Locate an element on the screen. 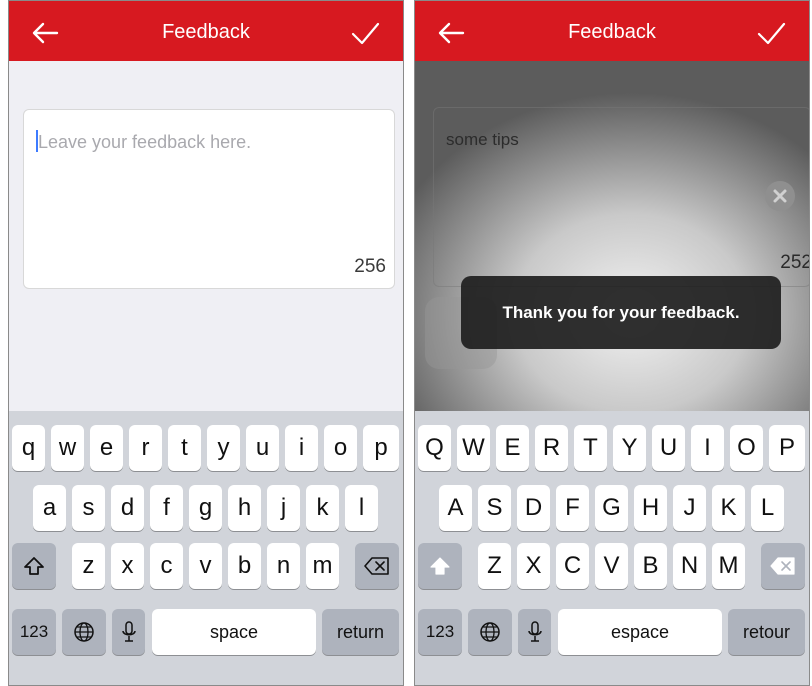 The image size is (812, 686). key-r: r is located at coordinates (145, 448).